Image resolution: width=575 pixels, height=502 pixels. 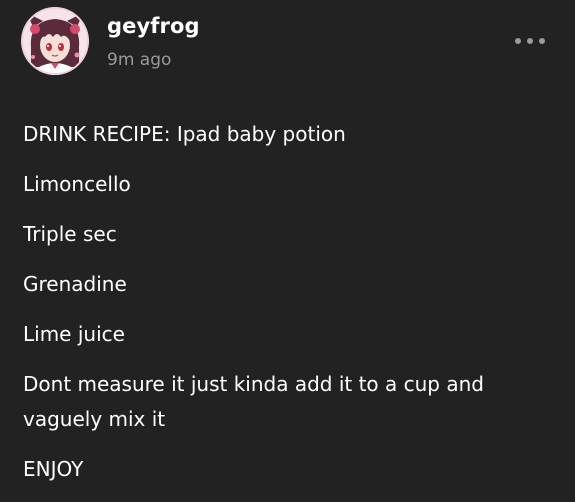 I want to click on post-title-line: DRINK RECIPE: Ipad baby potion, so click(x=184, y=134).